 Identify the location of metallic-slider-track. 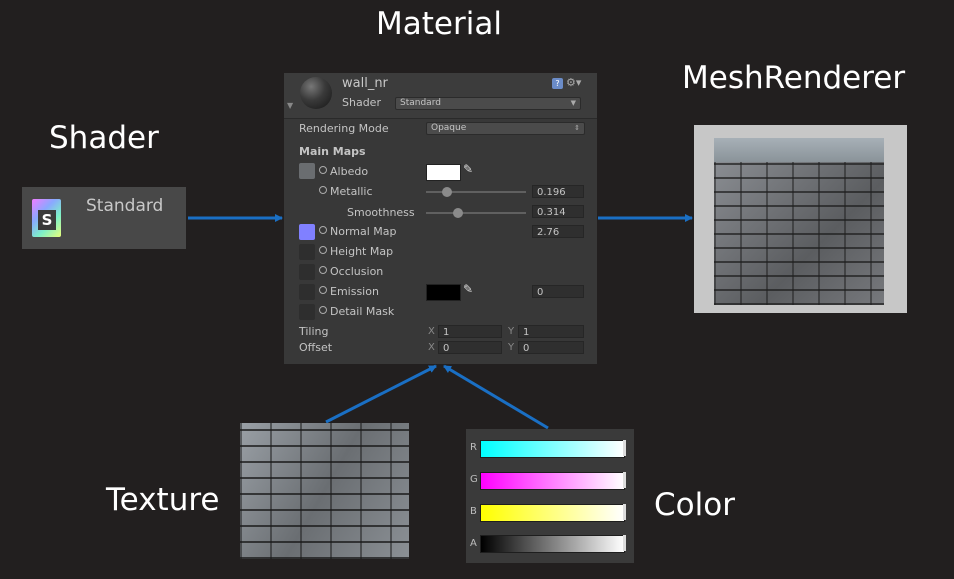
(476, 192).